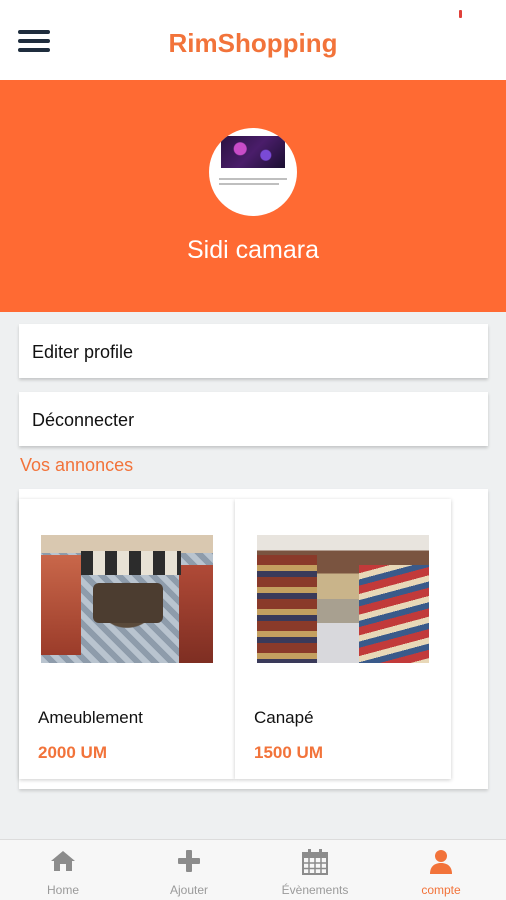  I want to click on edit-profile-button: Editer profile, so click(253, 351).